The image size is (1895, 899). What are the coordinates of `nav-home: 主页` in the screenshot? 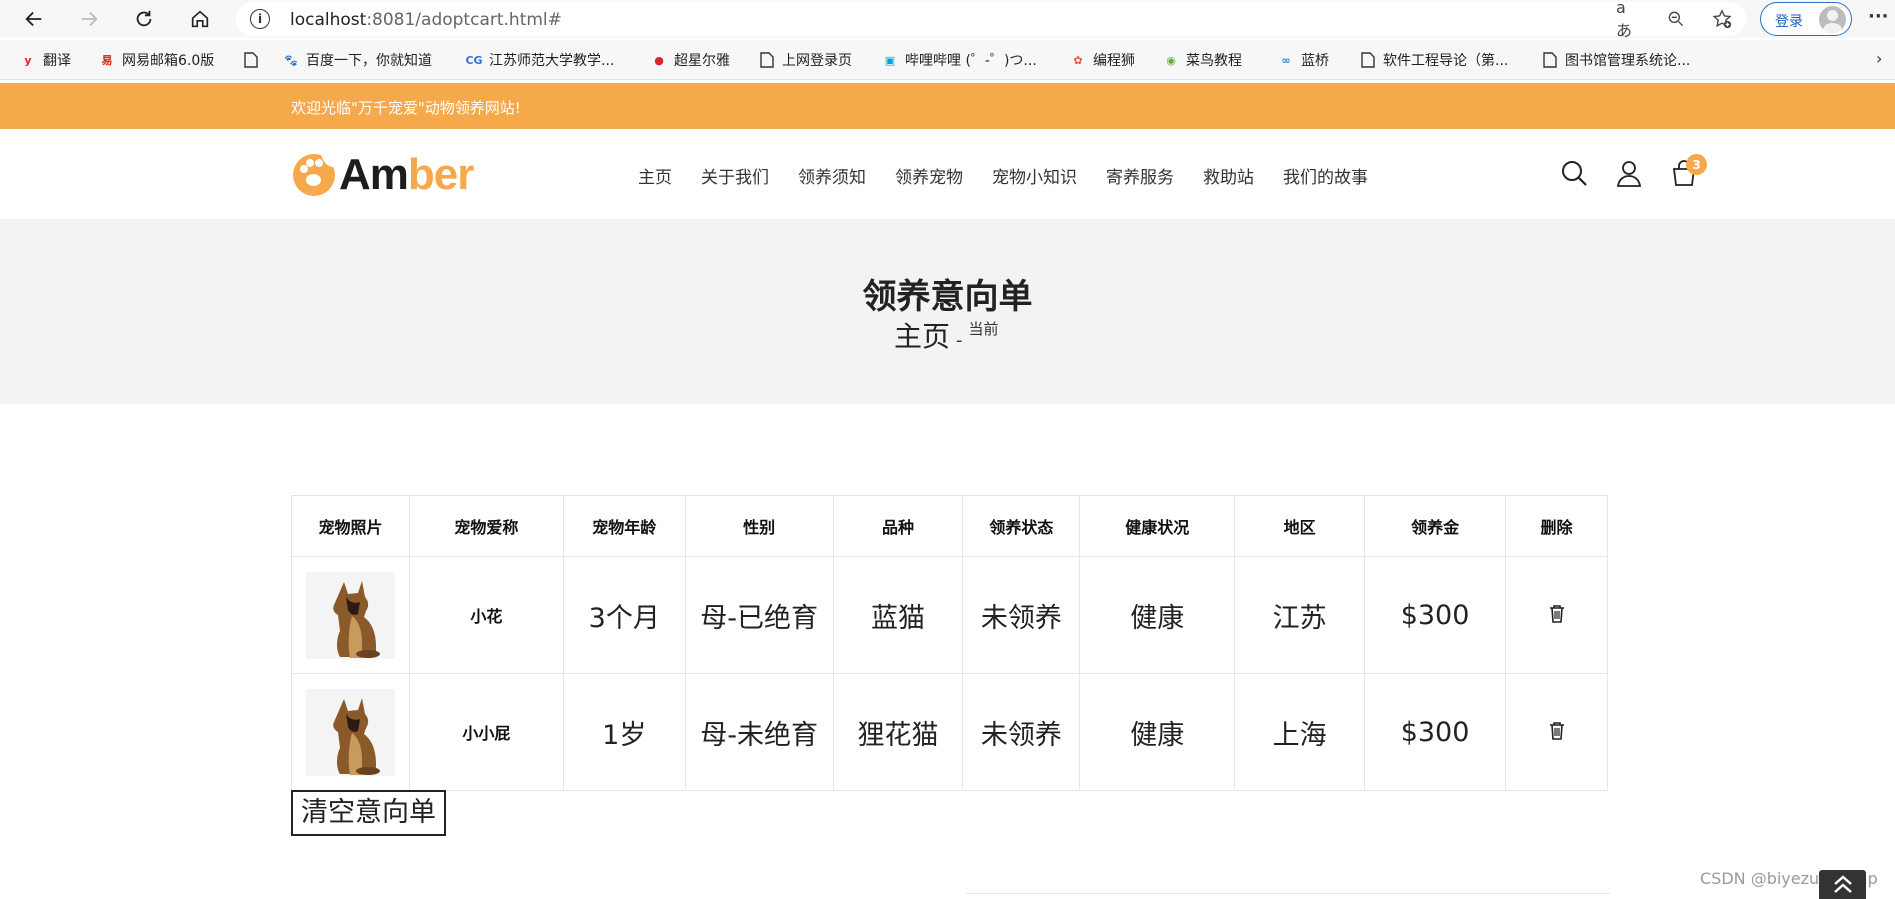 It's located at (655, 175).